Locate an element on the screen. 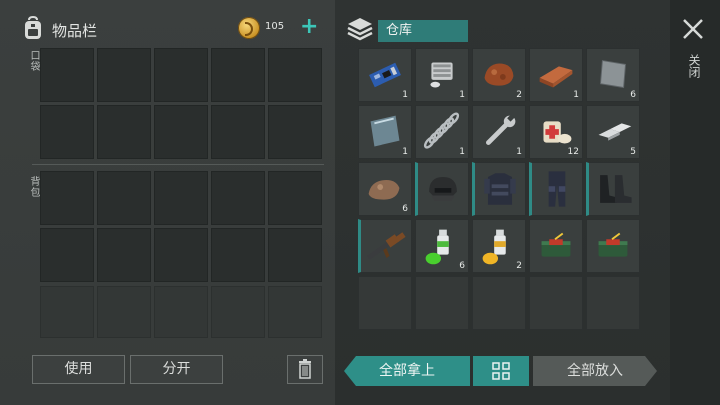 The height and width of the screenshot is (405, 720). section-divider is located at coordinates (178, 164).